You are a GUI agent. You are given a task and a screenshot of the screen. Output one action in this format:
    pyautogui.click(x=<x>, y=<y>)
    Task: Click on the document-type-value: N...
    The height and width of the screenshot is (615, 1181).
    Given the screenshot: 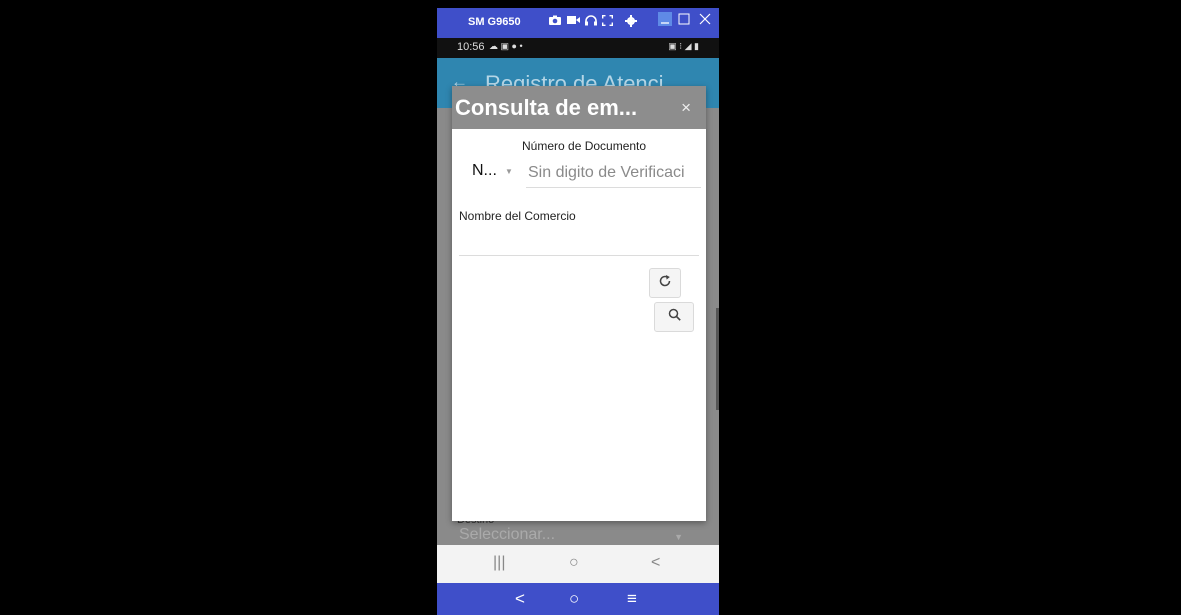 What is the action you would take?
    pyautogui.click(x=484, y=170)
    